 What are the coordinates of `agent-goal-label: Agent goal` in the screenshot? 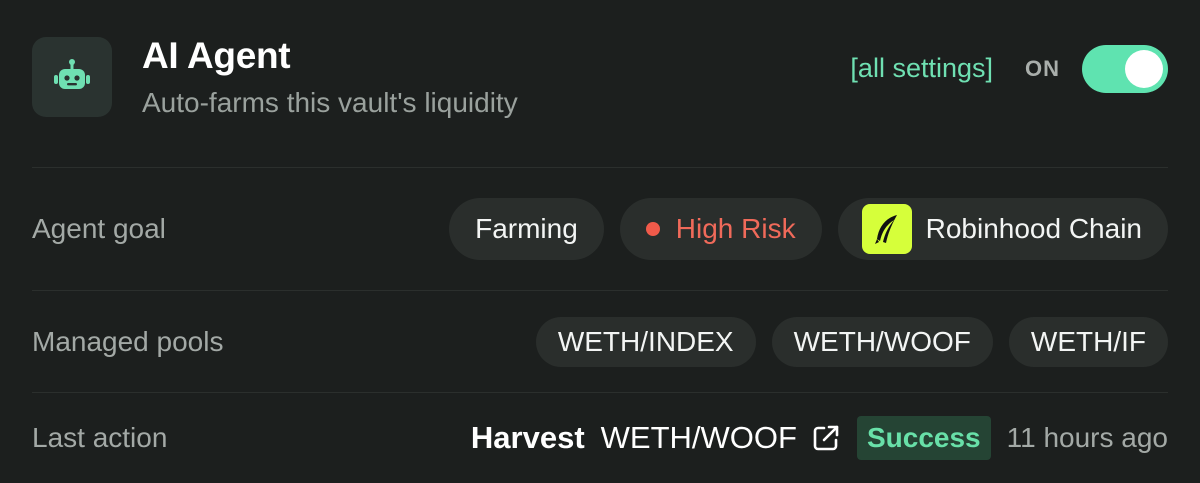 It's located at (99, 228).